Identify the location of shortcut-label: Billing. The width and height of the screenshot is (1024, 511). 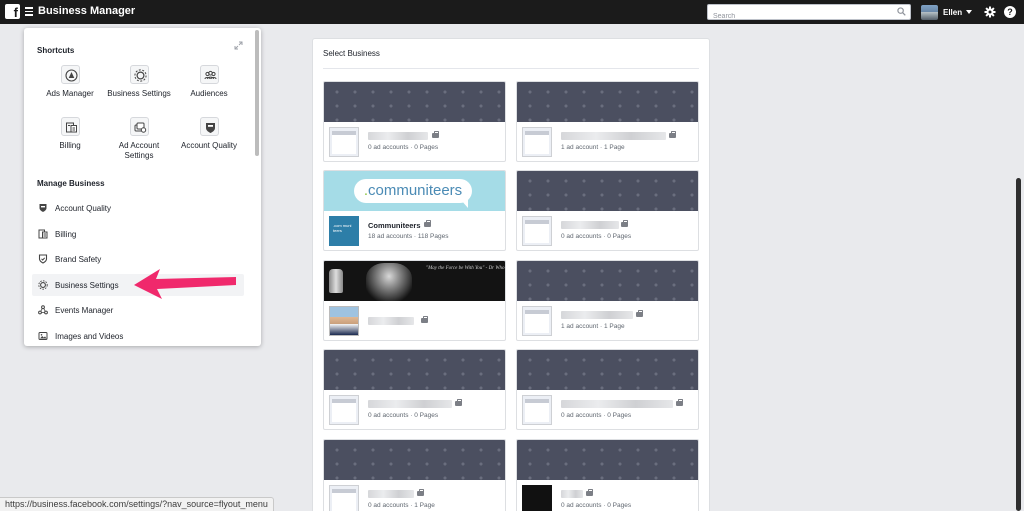
(70, 145).